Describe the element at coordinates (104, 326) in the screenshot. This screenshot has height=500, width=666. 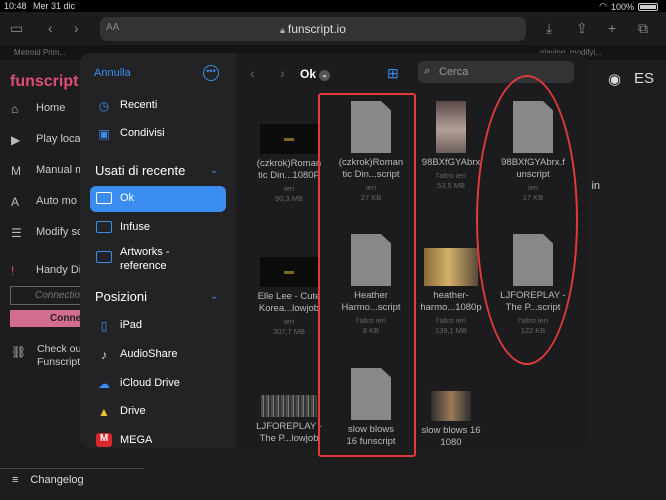
I see `ipad-icon: ▯` at that location.